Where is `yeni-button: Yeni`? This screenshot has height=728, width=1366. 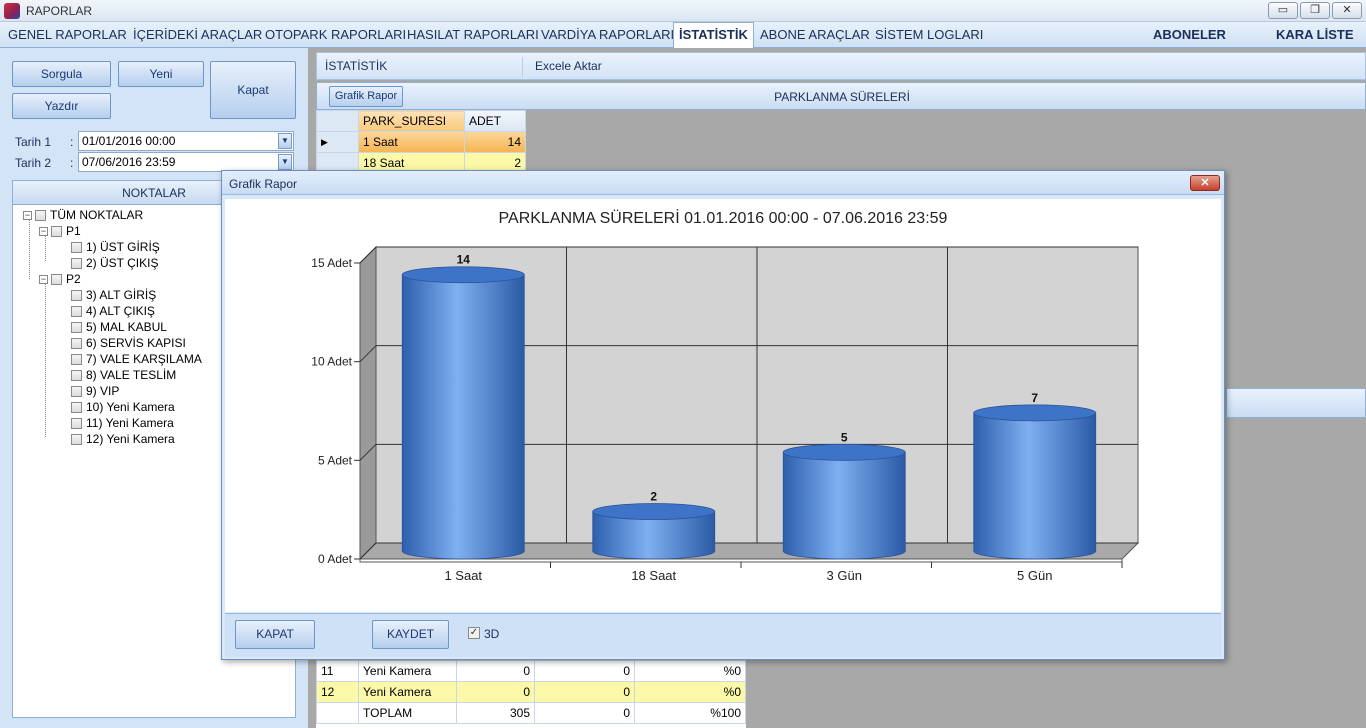 yeni-button: Yeni is located at coordinates (161, 74).